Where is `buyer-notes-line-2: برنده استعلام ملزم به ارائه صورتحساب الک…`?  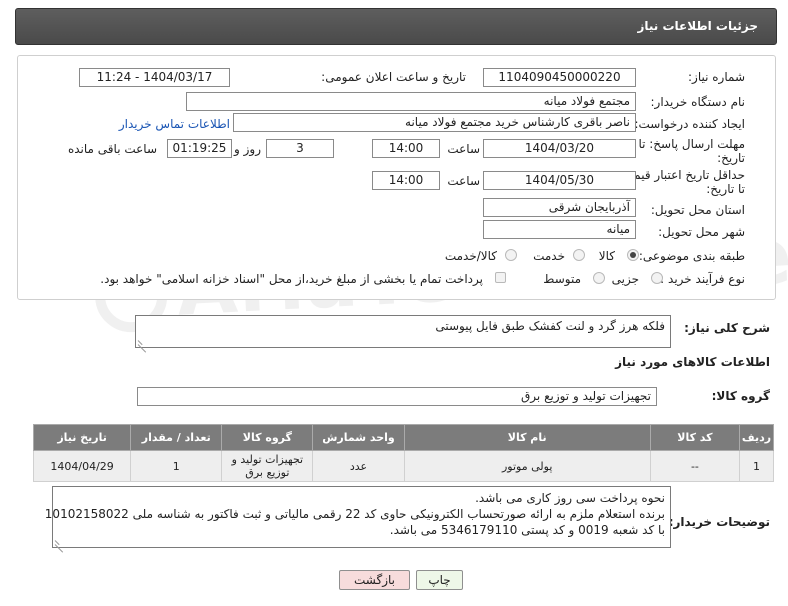
buyer-notes-line-2: برنده استعلام ملزم به ارائه صورتحساب الک… is located at coordinates (354, 514).